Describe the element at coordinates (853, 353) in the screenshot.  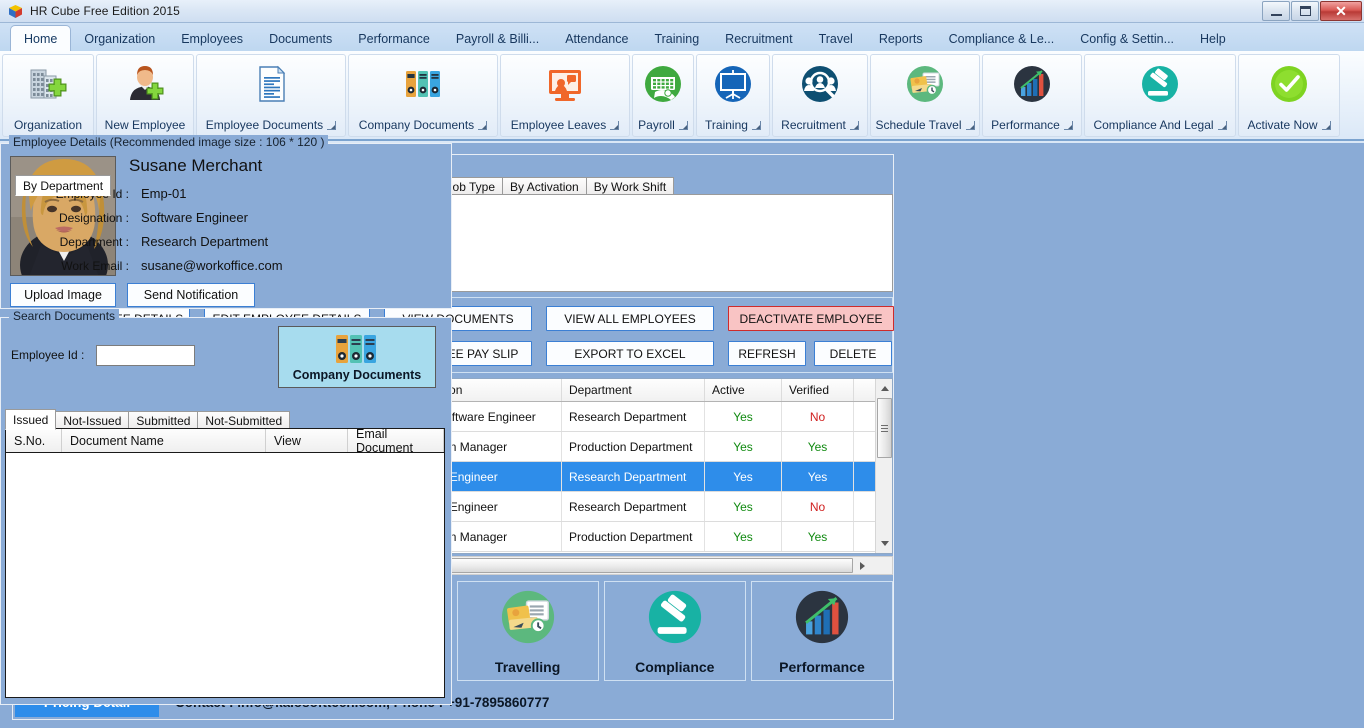
I see `action-delete: DELETE` at that location.